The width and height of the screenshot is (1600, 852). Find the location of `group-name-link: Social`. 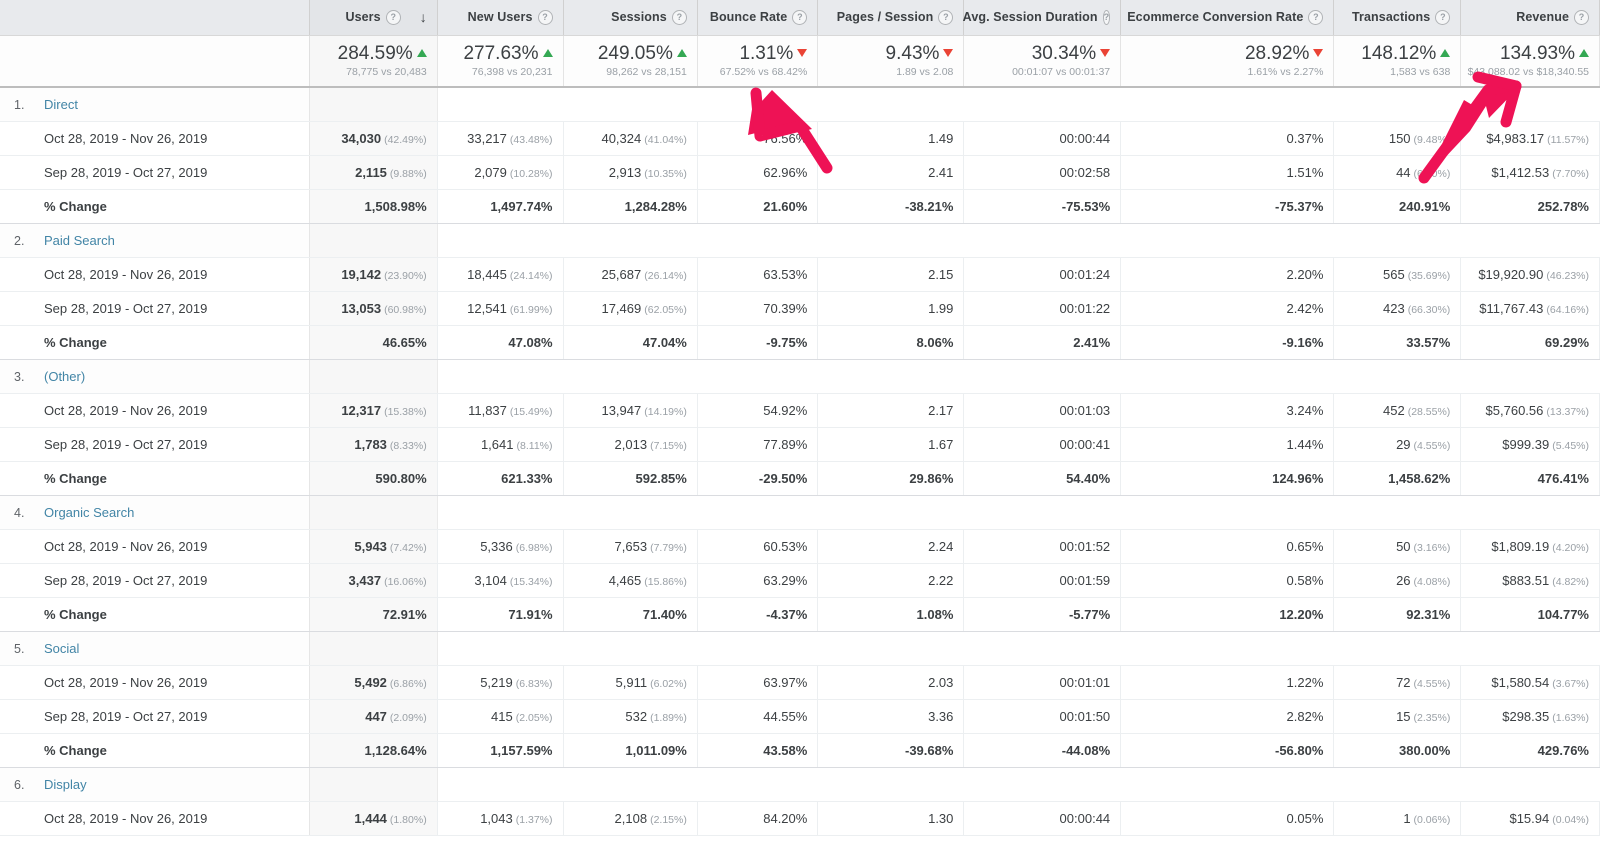

group-name-link: Social is located at coordinates (61, 648).